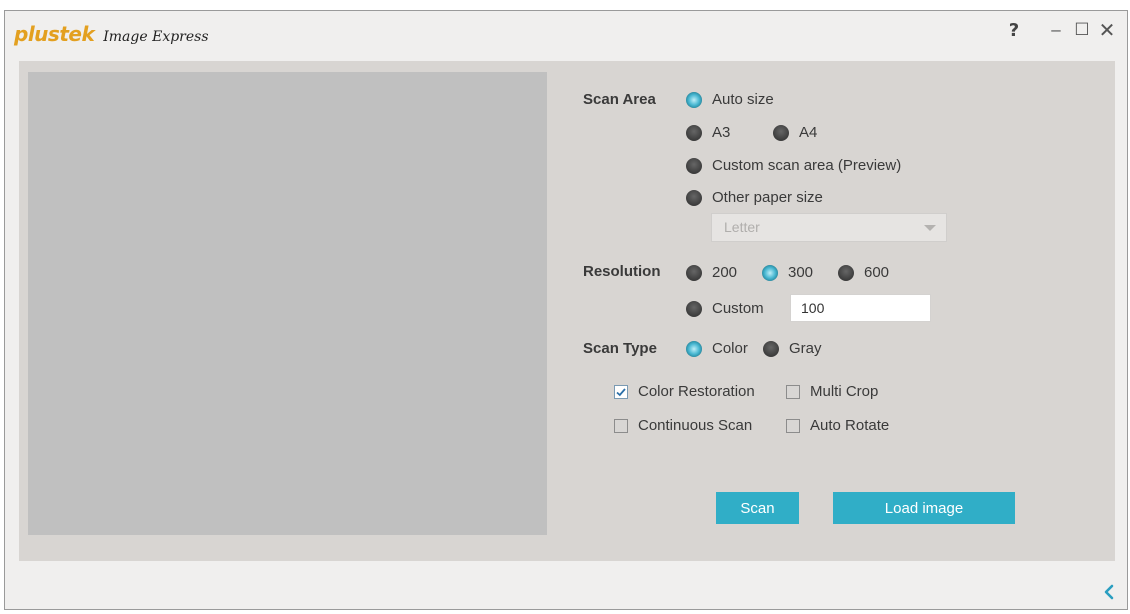  I want to click on paper-size-select: Letter, so click(829, 227).